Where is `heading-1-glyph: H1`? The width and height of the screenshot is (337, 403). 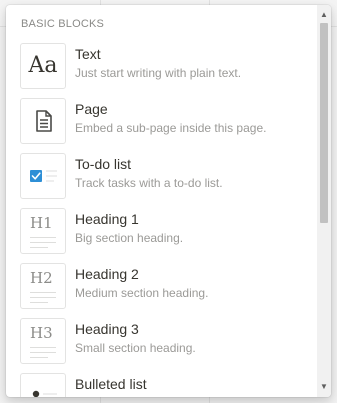
heading-1-glyph: H1 is located at coordinates (41, 223).